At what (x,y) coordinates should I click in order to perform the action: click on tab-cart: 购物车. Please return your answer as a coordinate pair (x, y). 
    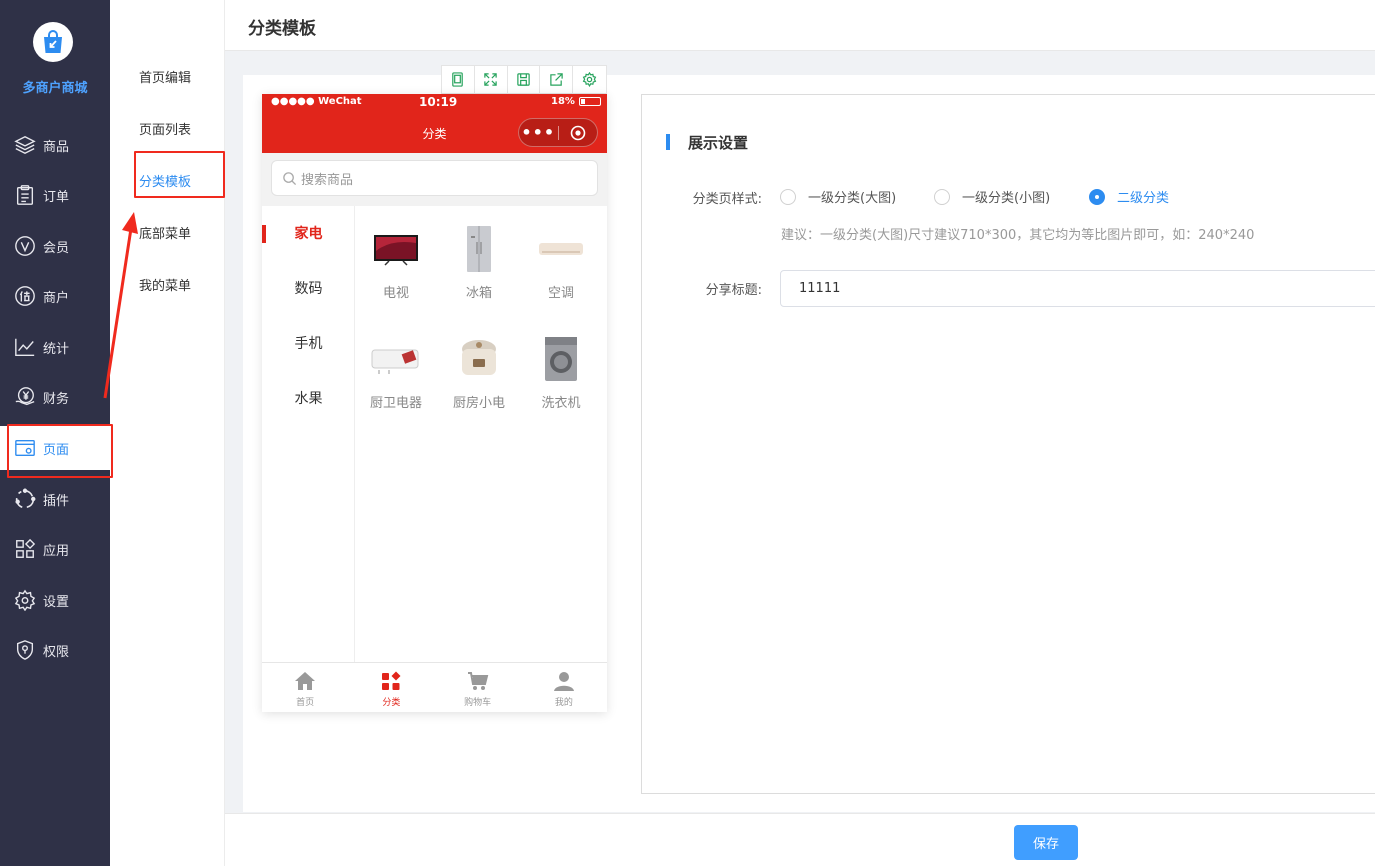
    Looking at the image, I should click on (478, 685).